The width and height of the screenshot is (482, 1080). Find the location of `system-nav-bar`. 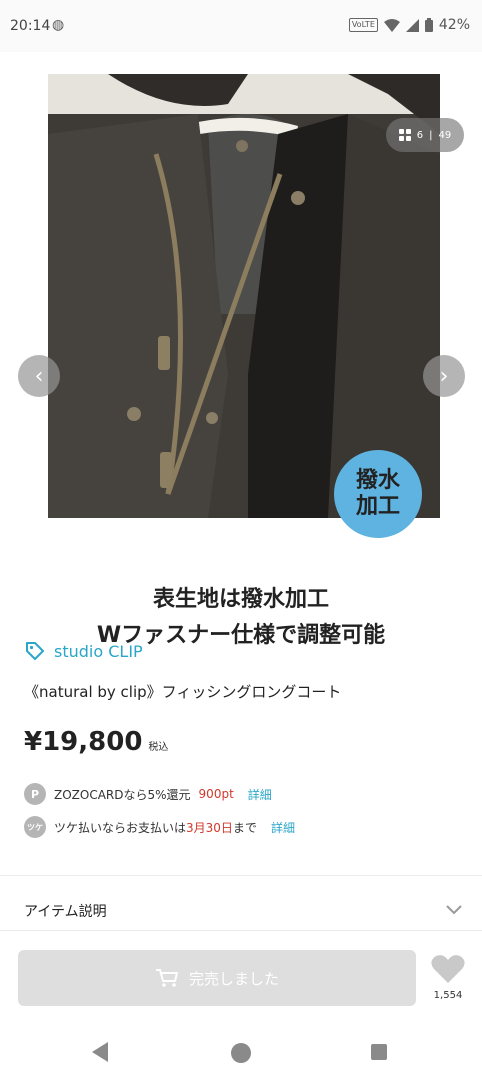

system-nav-bar is located at coordinates (241, 1051).